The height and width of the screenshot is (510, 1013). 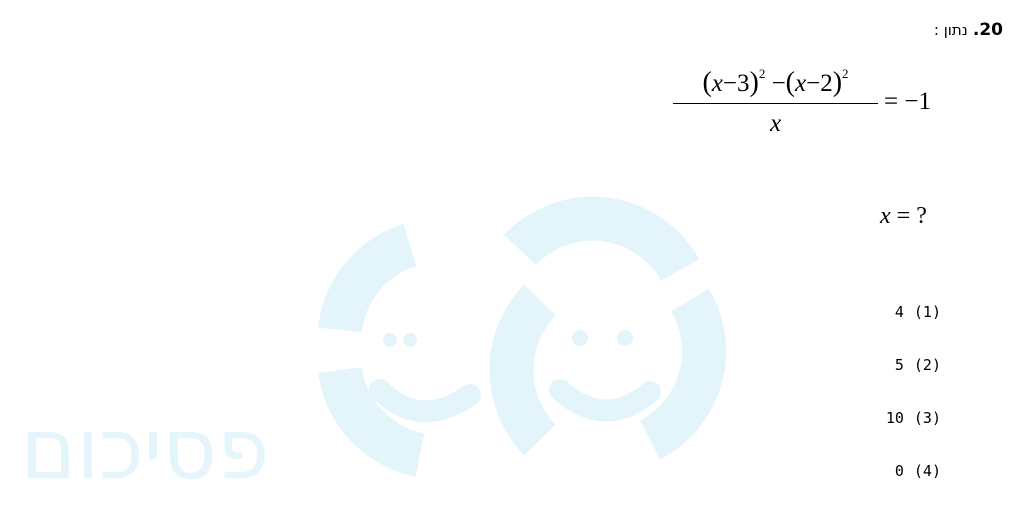 What do you see at coordinates (736, 83) in the screenshot?
I see `numerator-term-1: −3` at bounding box center [736, 83].